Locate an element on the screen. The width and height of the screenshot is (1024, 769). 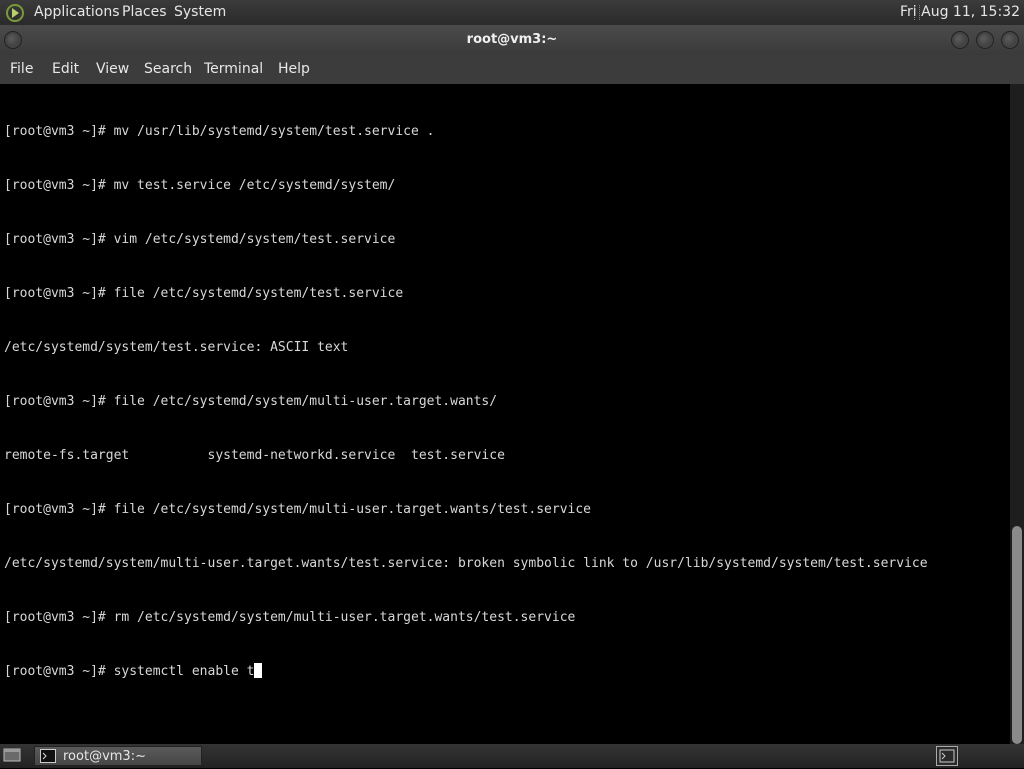
menu-help: Help is located at coordinates (294, 69).